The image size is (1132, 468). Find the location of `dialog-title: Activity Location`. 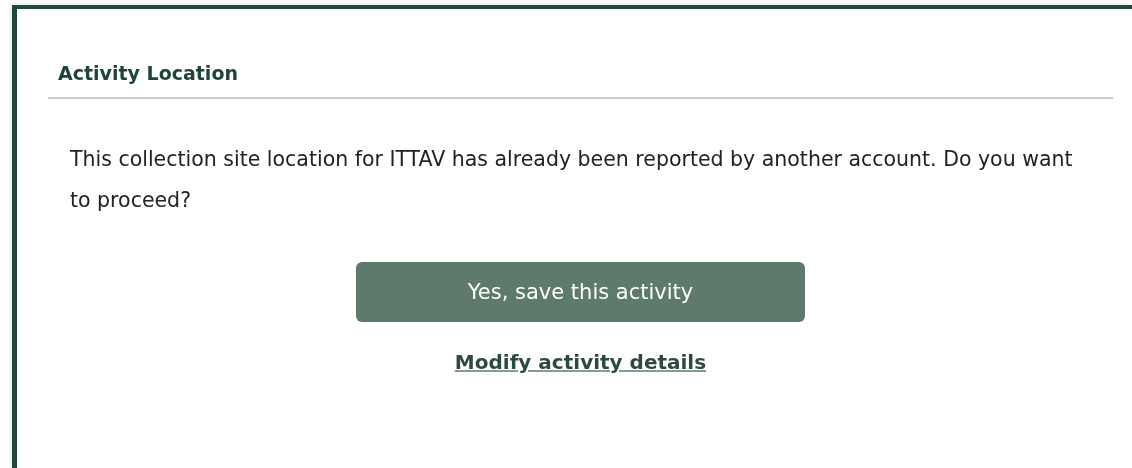

dialog-title: Activity Location is located at coordinates (148, 73).